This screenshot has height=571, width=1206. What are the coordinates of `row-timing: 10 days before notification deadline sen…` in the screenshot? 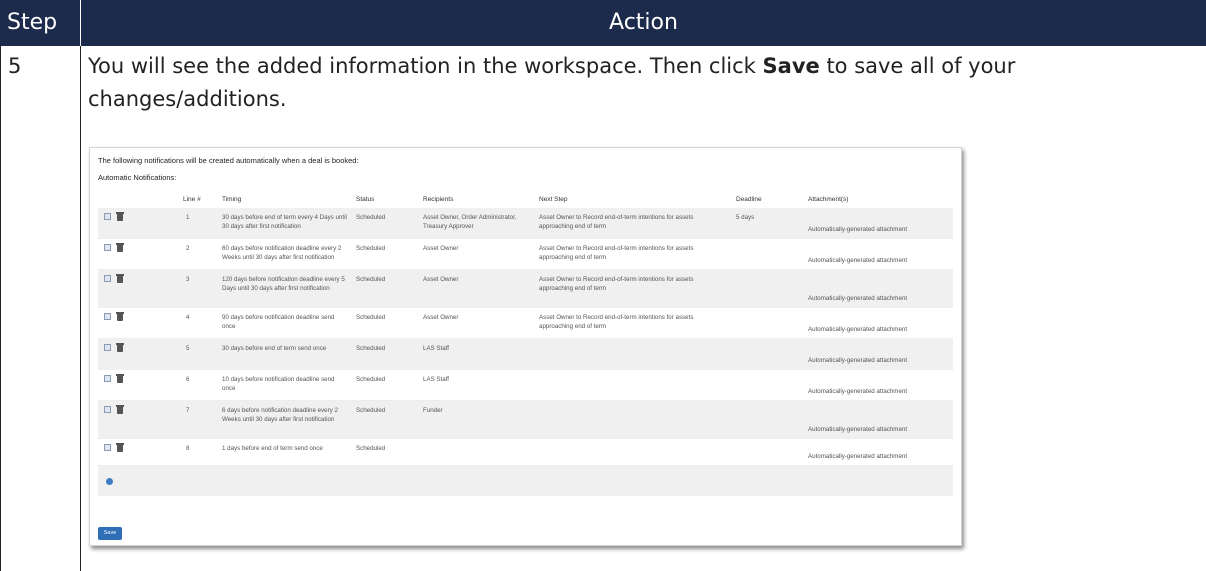 It's located at (278, 384).